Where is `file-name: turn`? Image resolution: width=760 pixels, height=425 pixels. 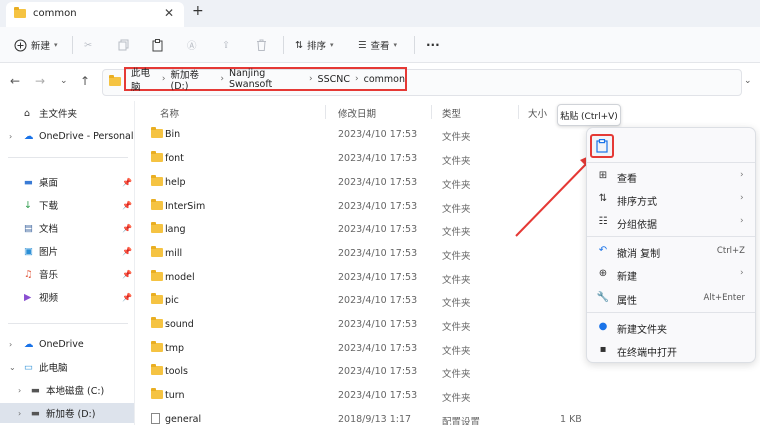 file-name: turn is located at coordinates (175, 395).